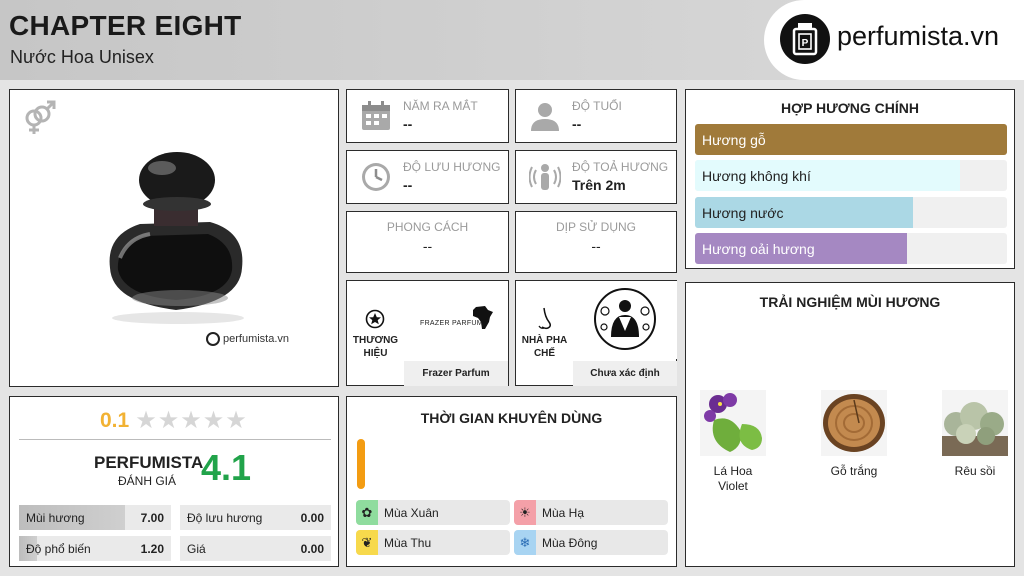  What do you see at coordinates (175, 439) in the screenshot?
I see `rating-divider` at bounding box center [175, 439].